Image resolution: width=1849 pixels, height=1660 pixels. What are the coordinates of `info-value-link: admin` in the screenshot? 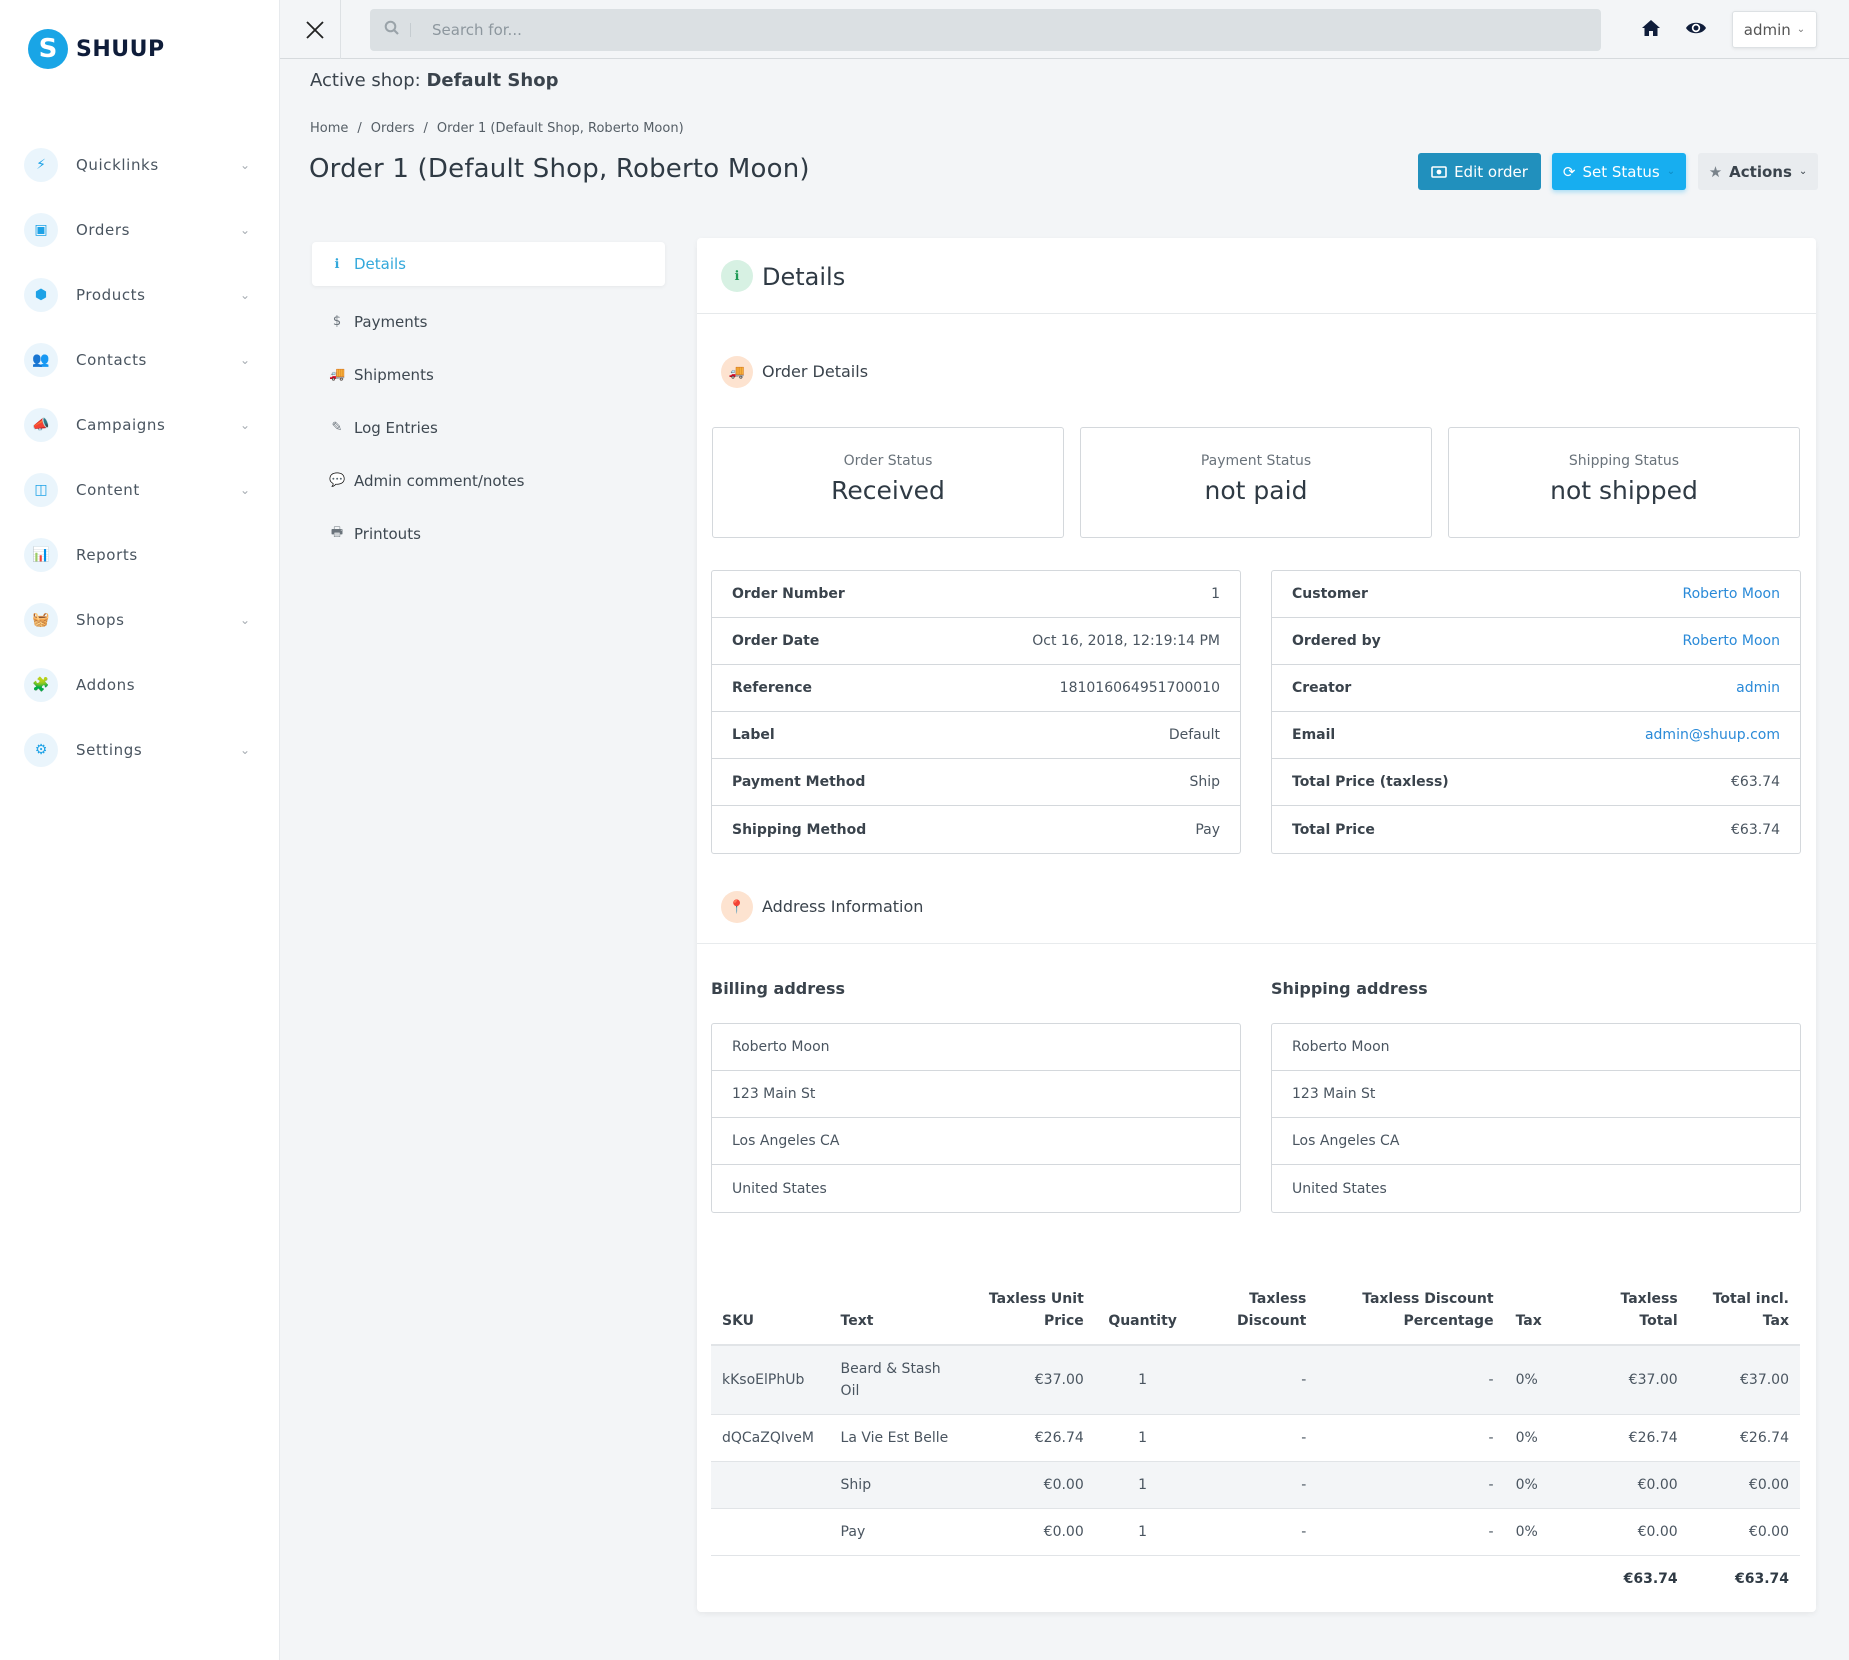 It's located at (1758, 688).